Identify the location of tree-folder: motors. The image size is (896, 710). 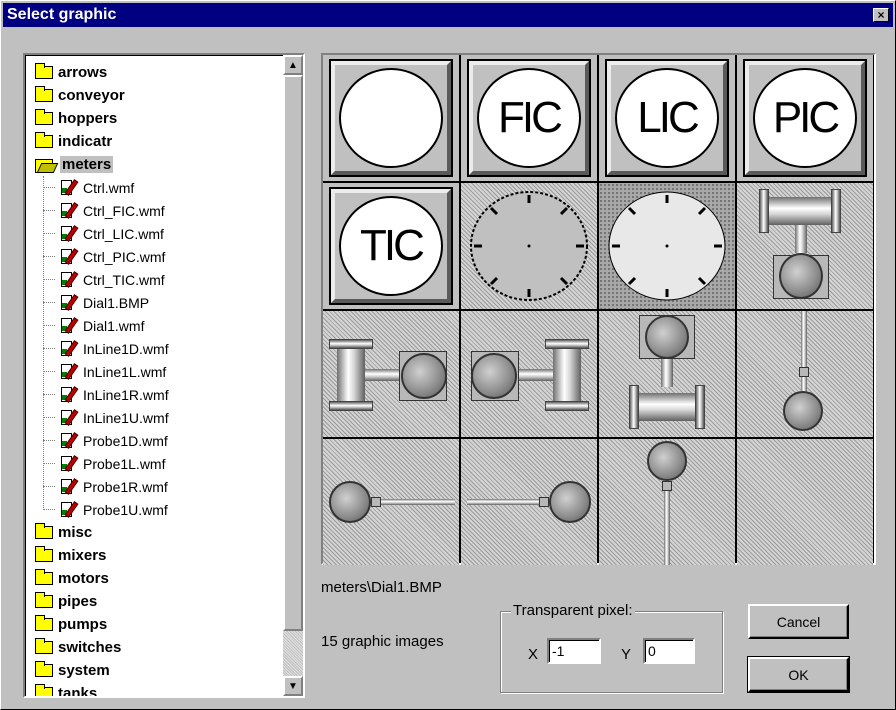
(72, 578).